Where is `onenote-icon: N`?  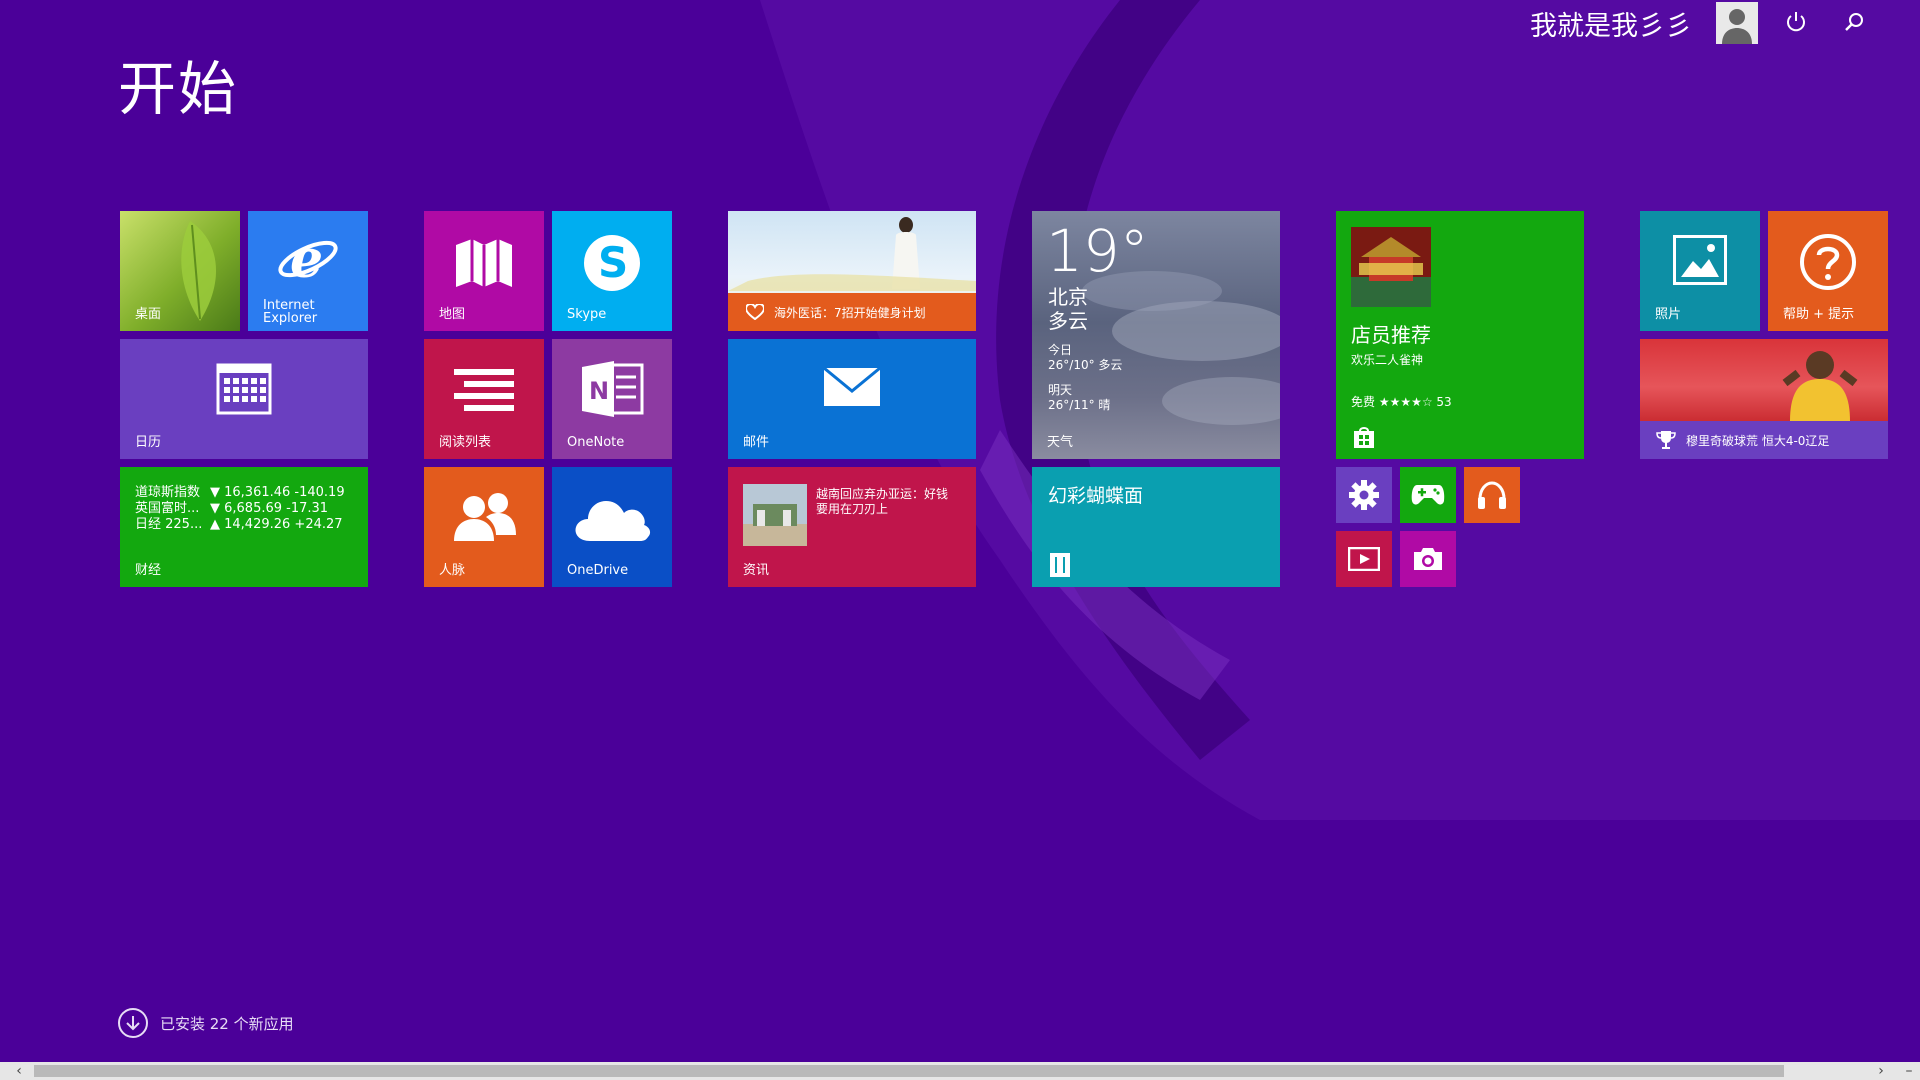
onenote-icon: N is located at coordinates (613, 389).